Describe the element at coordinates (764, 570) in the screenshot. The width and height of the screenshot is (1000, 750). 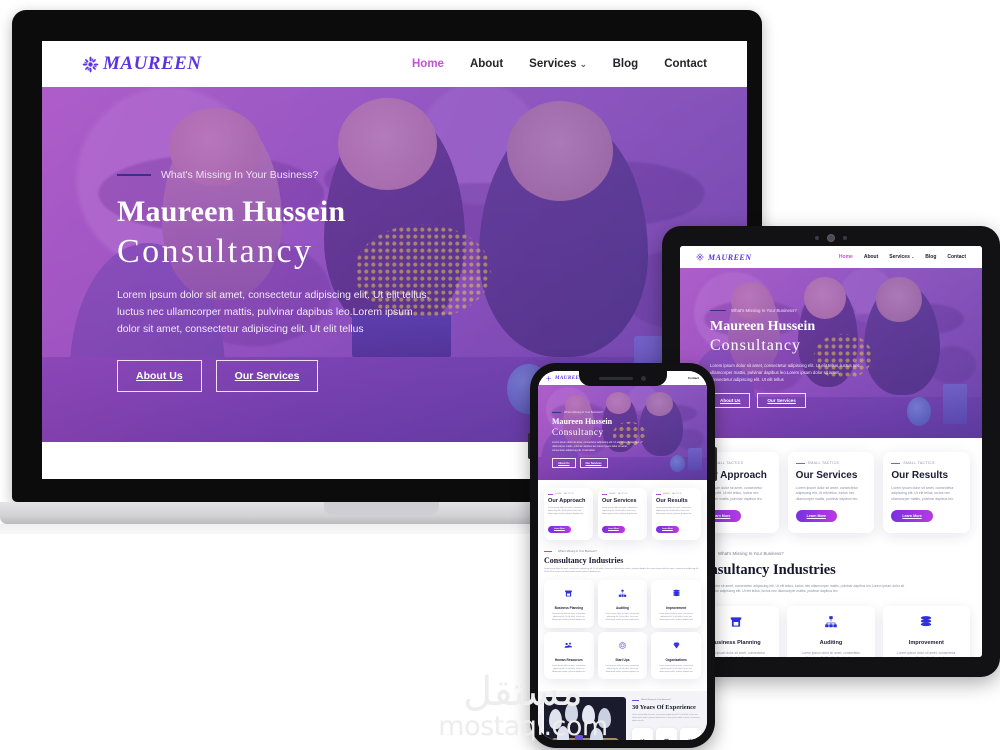
I see `industries-title: Consultancy Industries` at that location.